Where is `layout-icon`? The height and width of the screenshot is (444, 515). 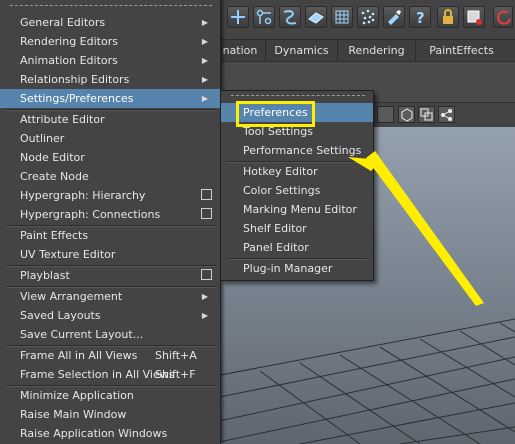
layout-icon is located at coordinates (426, 114).